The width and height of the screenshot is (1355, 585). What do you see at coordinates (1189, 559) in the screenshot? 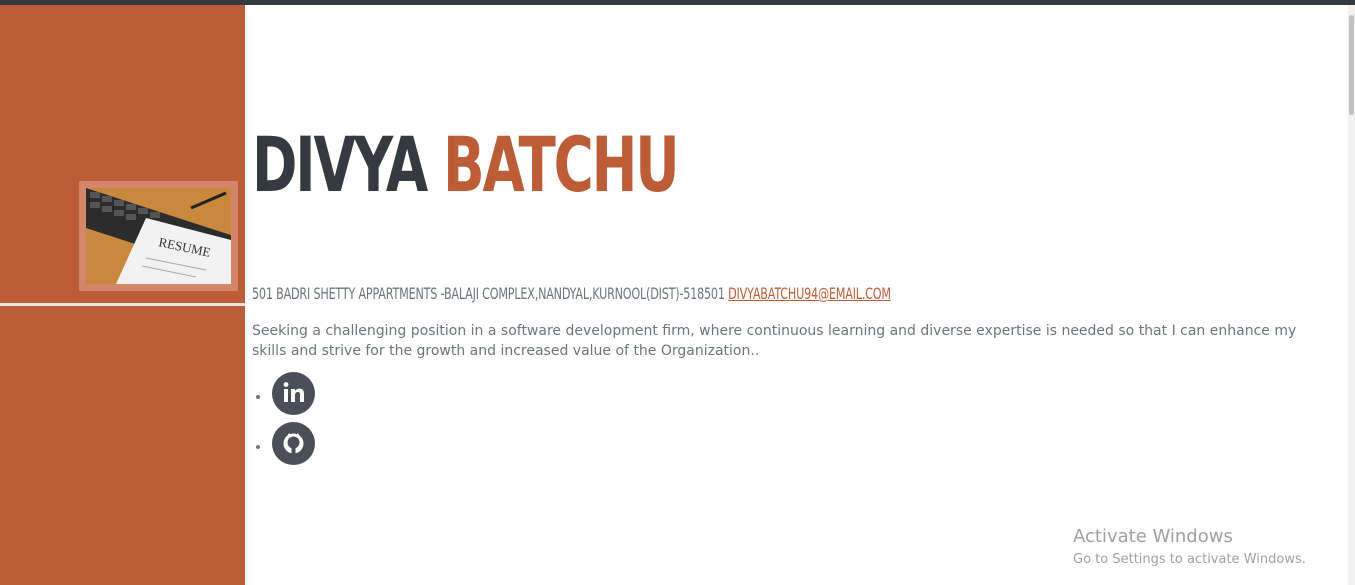
I see `watermark-subtitle: Go to Settings to activate Windows.` at bounding box center [1189, 559].